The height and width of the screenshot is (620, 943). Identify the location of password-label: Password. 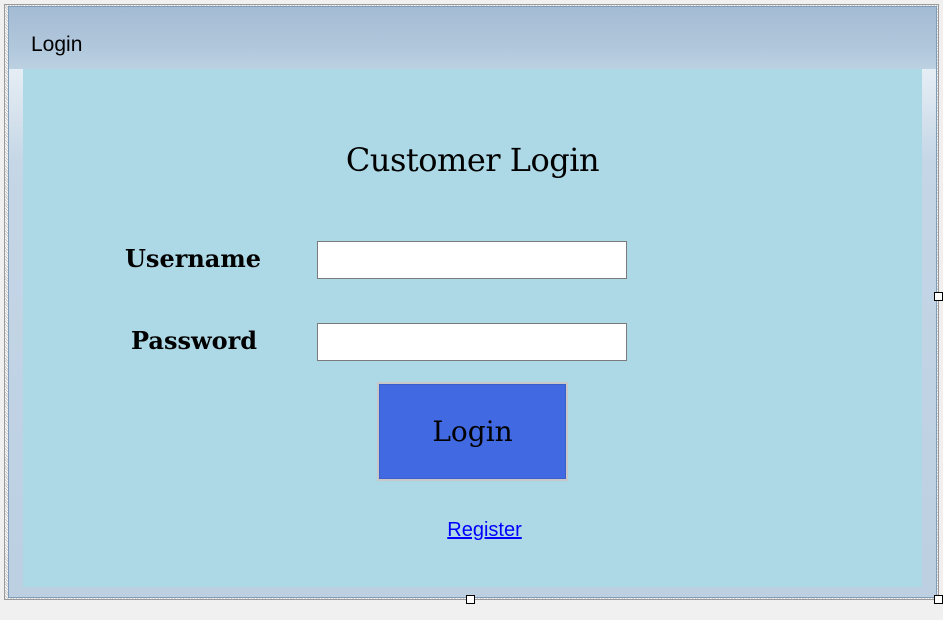
(194, 340).